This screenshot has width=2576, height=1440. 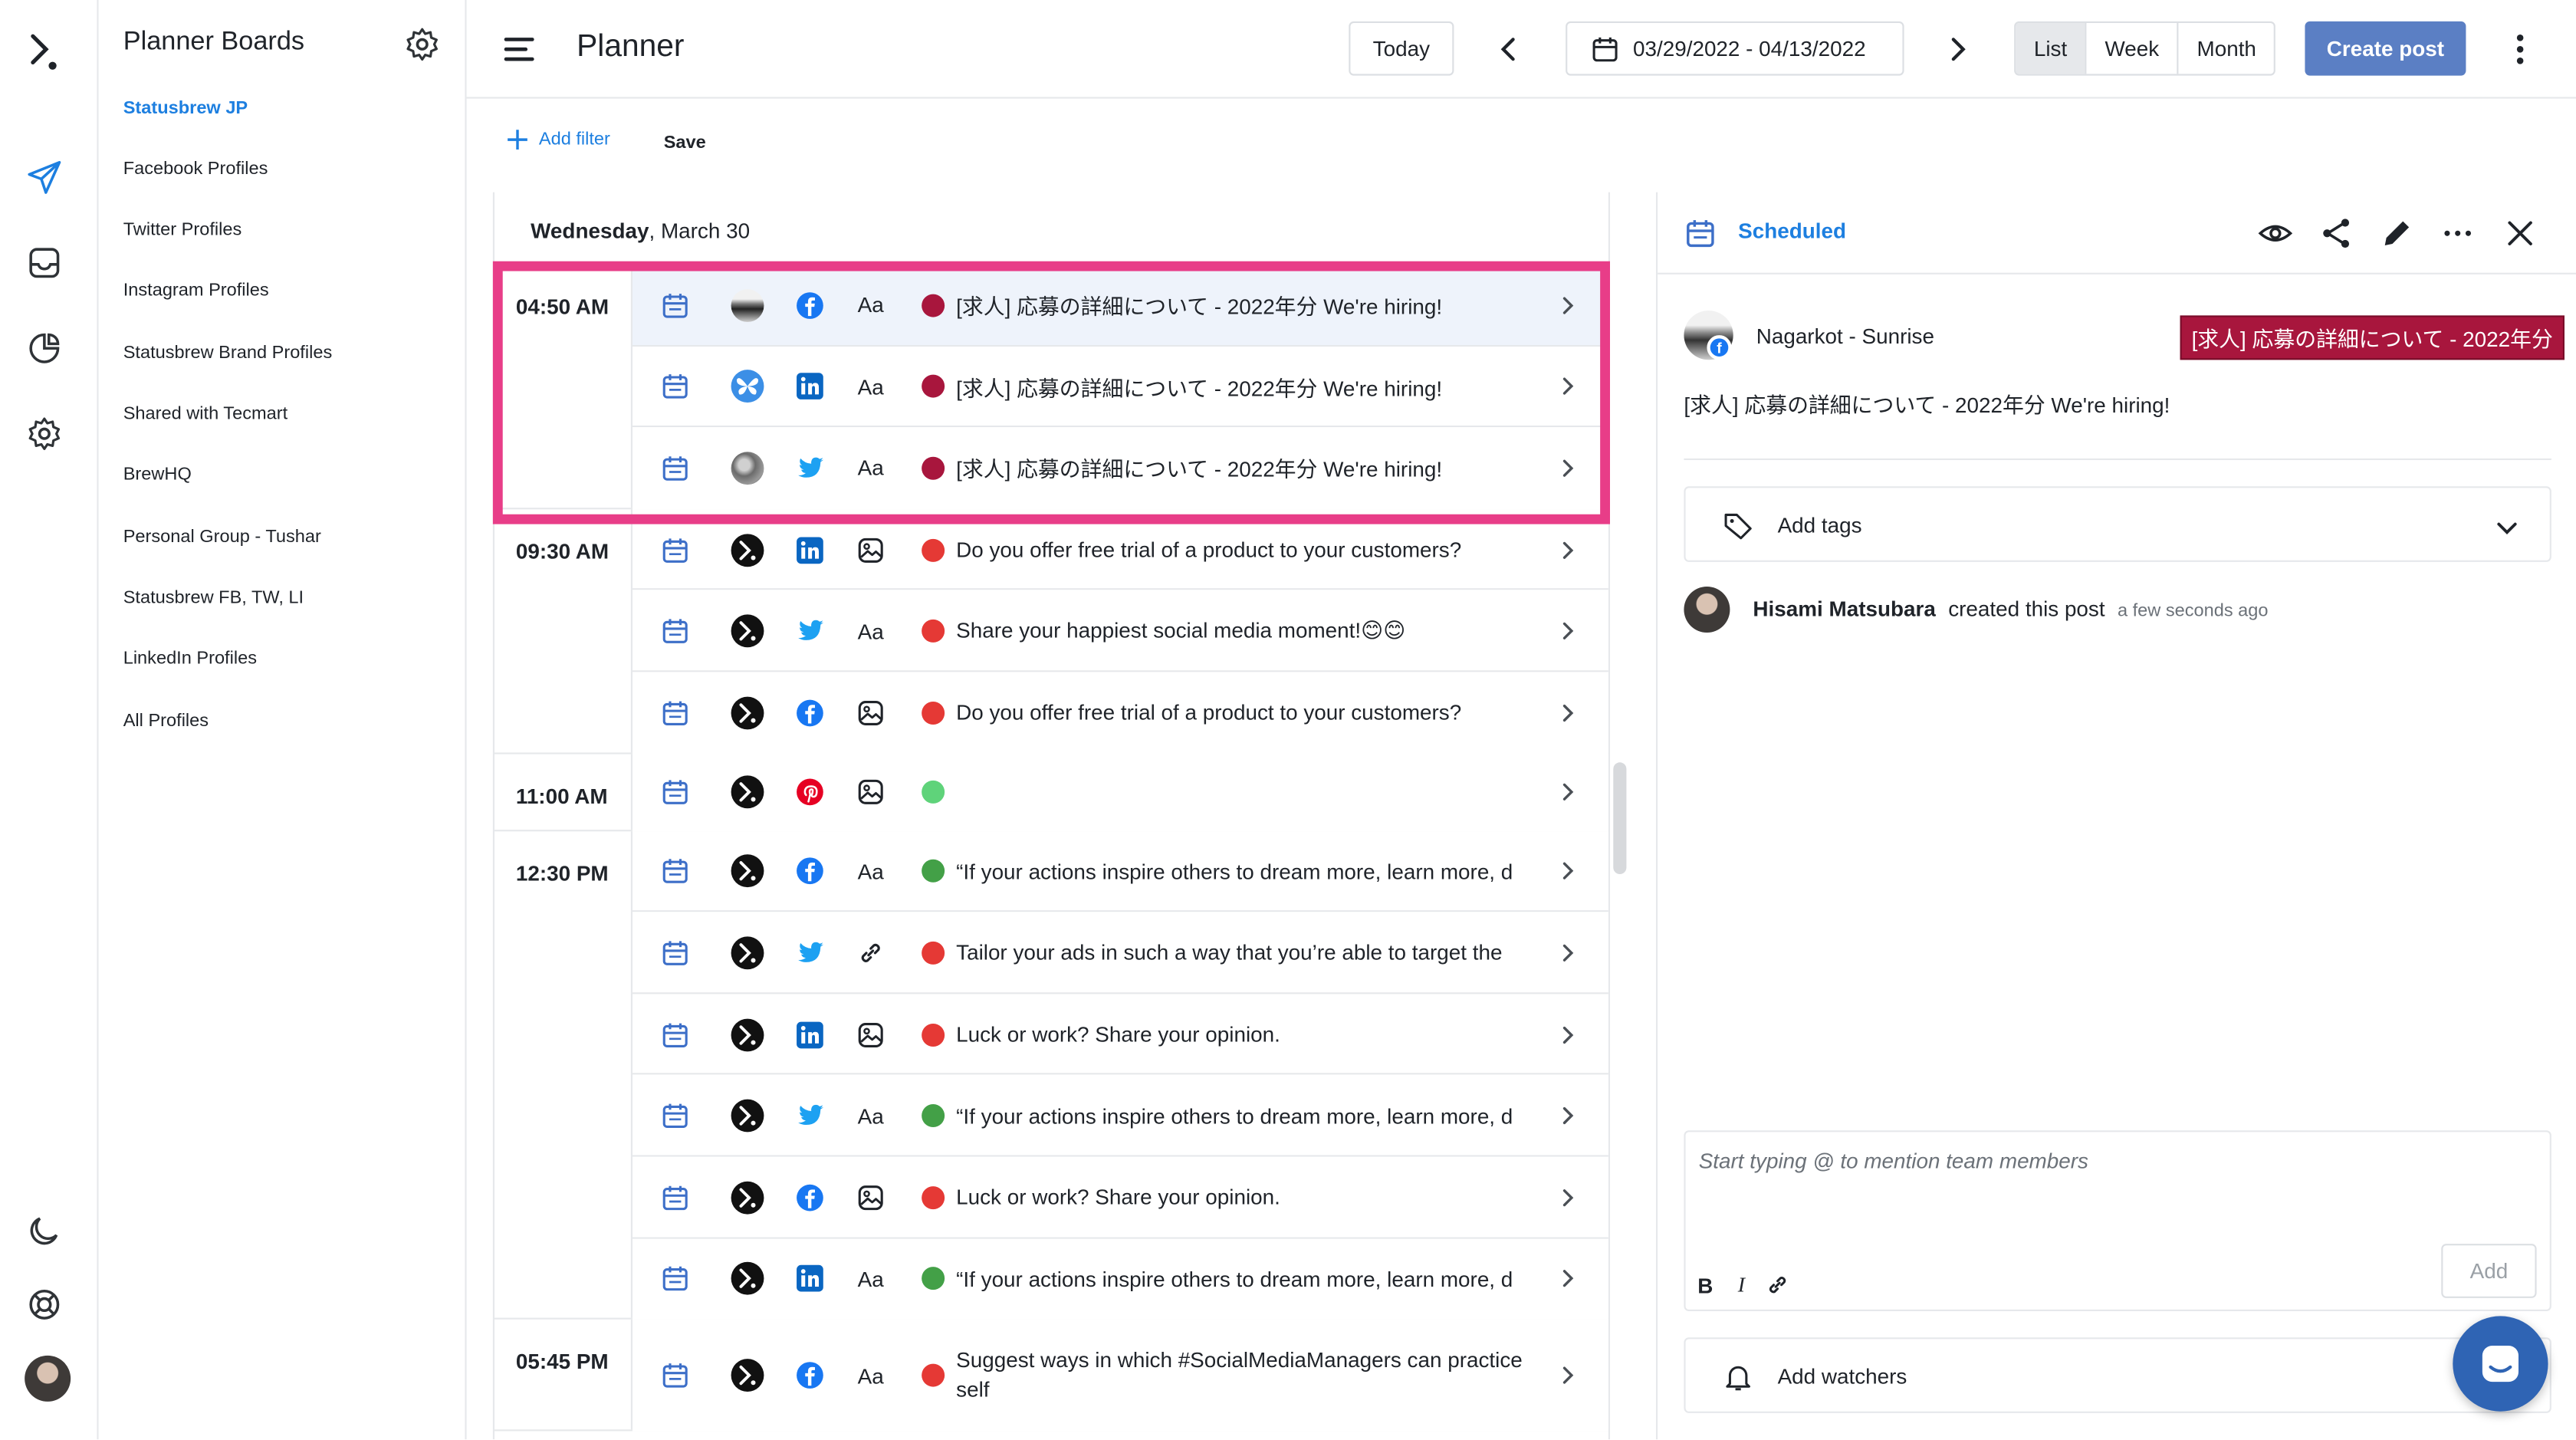 What do you see at coordinates (44, 177) in the screenshot?
I see `publish-icon` at bounding box center [44, 177].